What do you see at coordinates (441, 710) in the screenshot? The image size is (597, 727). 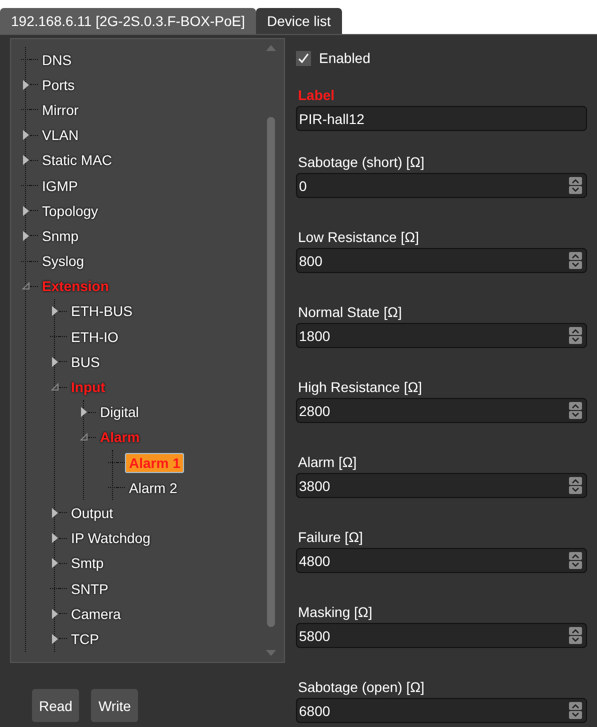 I see `number-field: 6800` at bounding box center [441, 710].